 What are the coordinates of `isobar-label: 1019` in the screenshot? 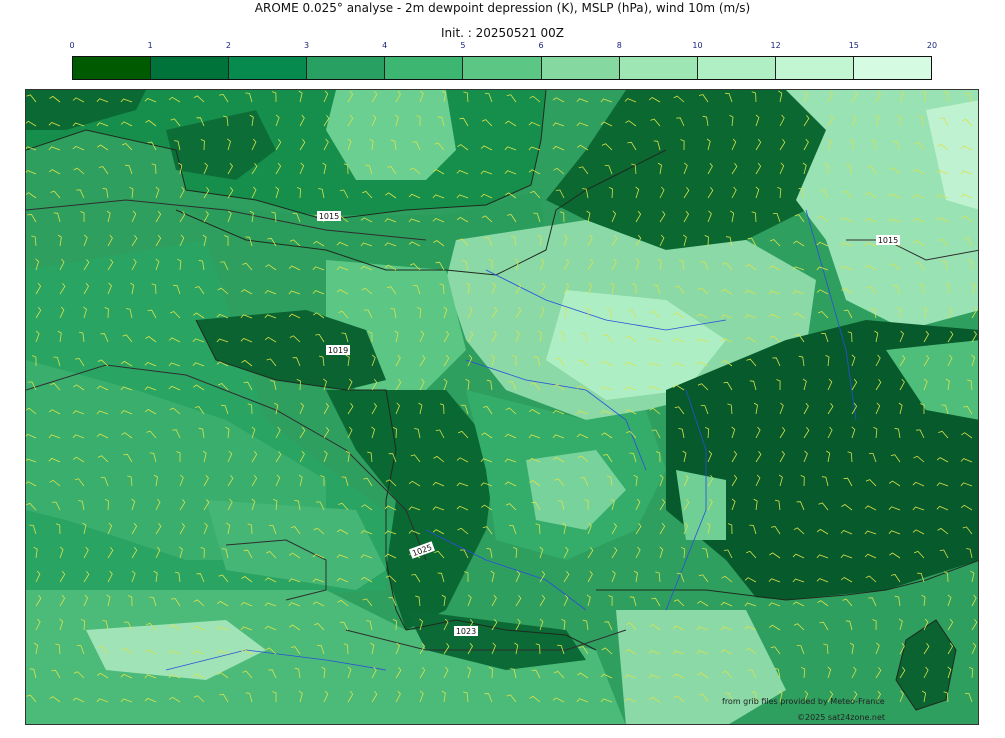 It's located at (338, 350).